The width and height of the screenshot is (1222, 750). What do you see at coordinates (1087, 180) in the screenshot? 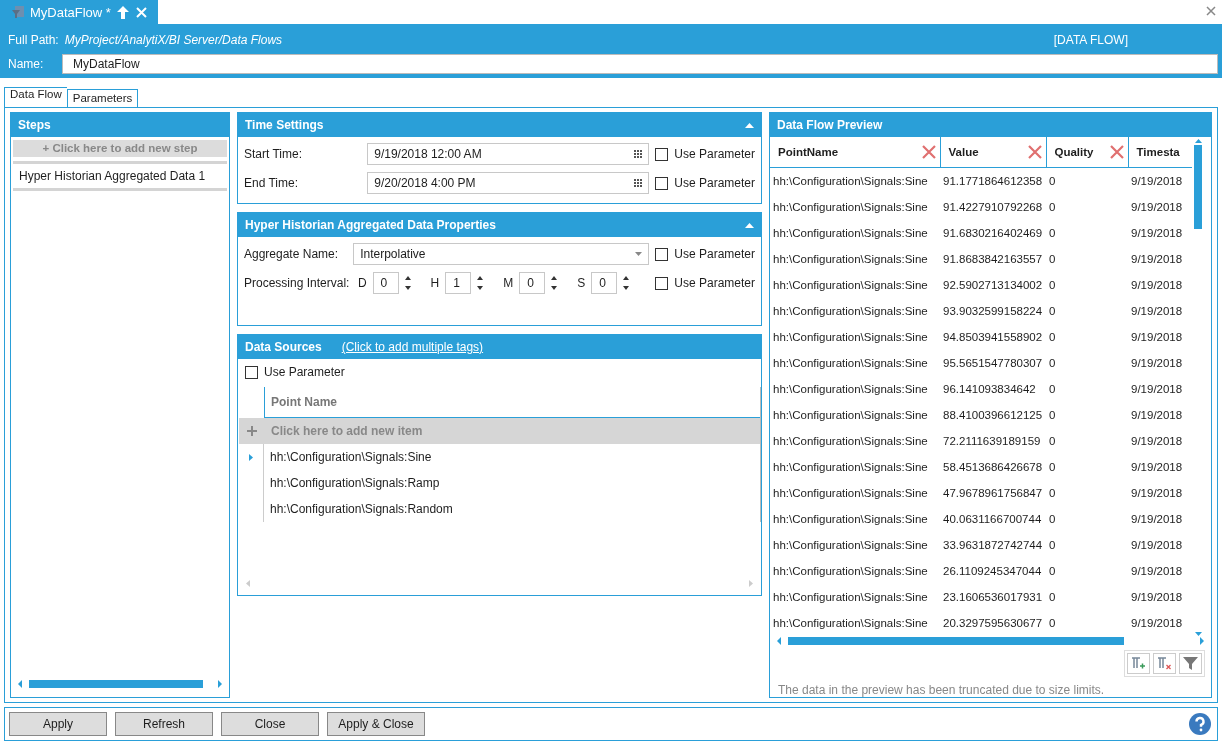
I see `table-cell: 0` at bounding box center [1087, 180].